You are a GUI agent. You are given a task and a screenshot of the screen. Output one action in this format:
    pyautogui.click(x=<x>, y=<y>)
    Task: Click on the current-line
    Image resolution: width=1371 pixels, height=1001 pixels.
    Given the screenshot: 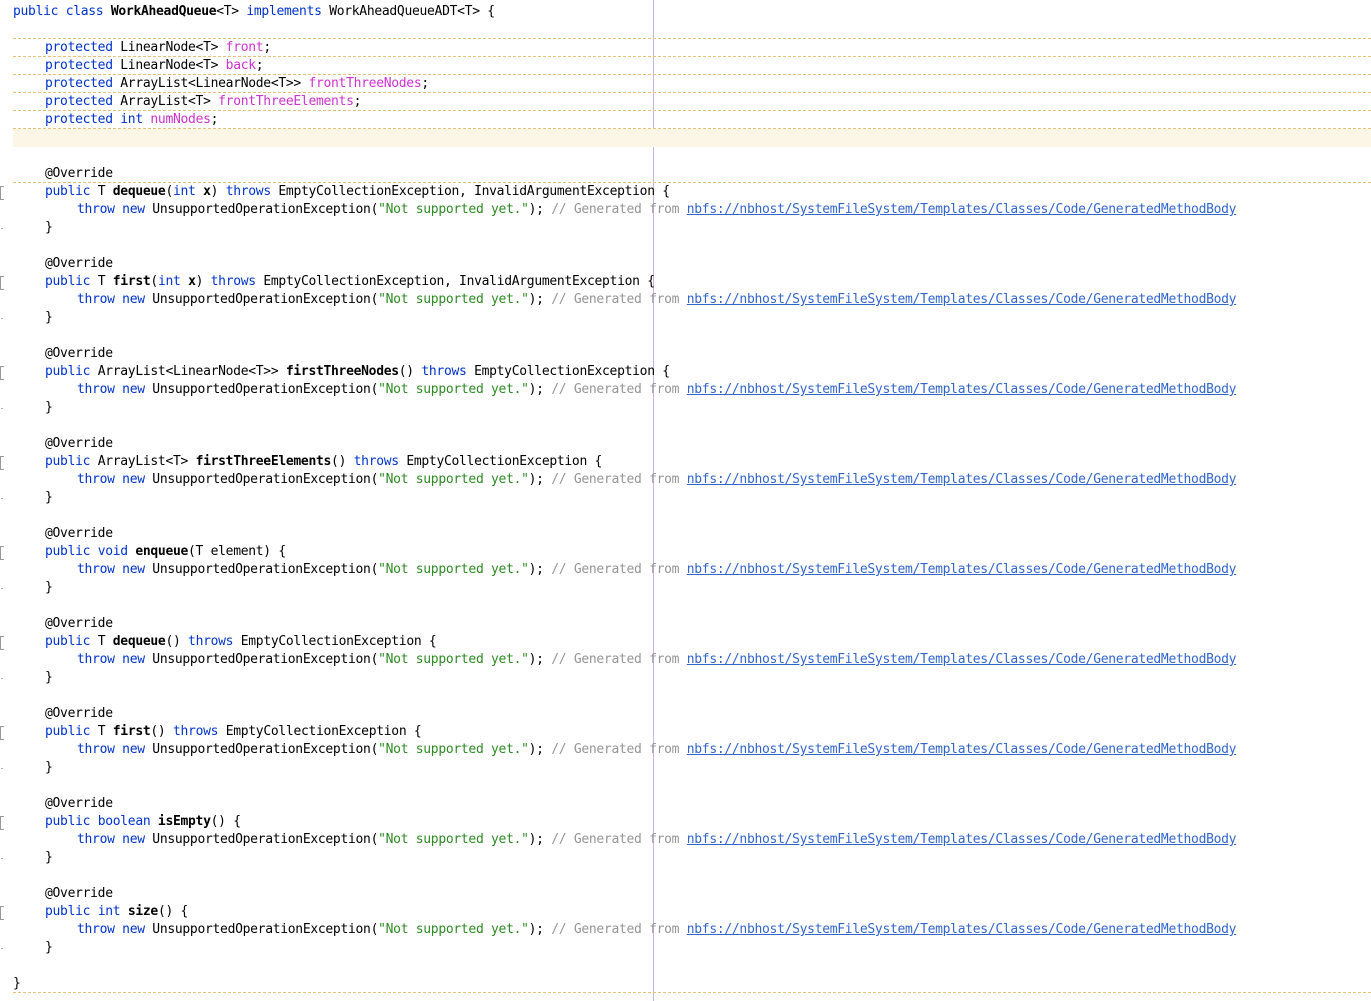 What is the action you would take?
    pyautogui.click(x=692, y=138)
    